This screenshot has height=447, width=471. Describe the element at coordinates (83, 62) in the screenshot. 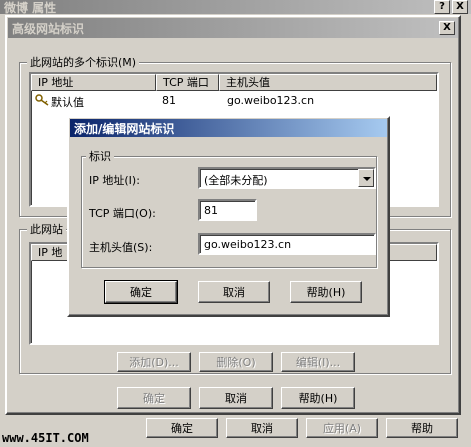

I see `identities-group-label: 此网站的多个标识(M)` at that location.